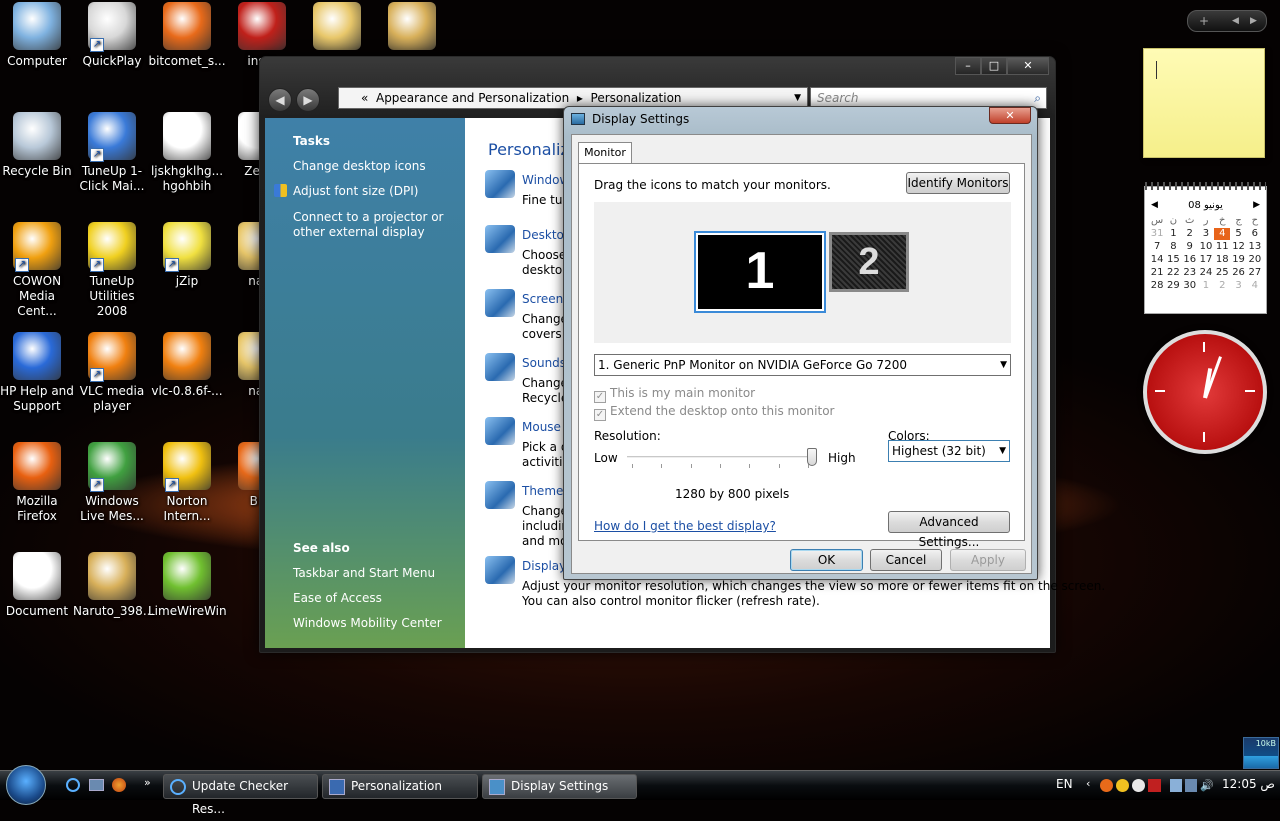 This screenshot has height=821, width=1280. Describe the element at coordinates (1204, 103) in the screenshot. I see `notes-gadget` at that location.